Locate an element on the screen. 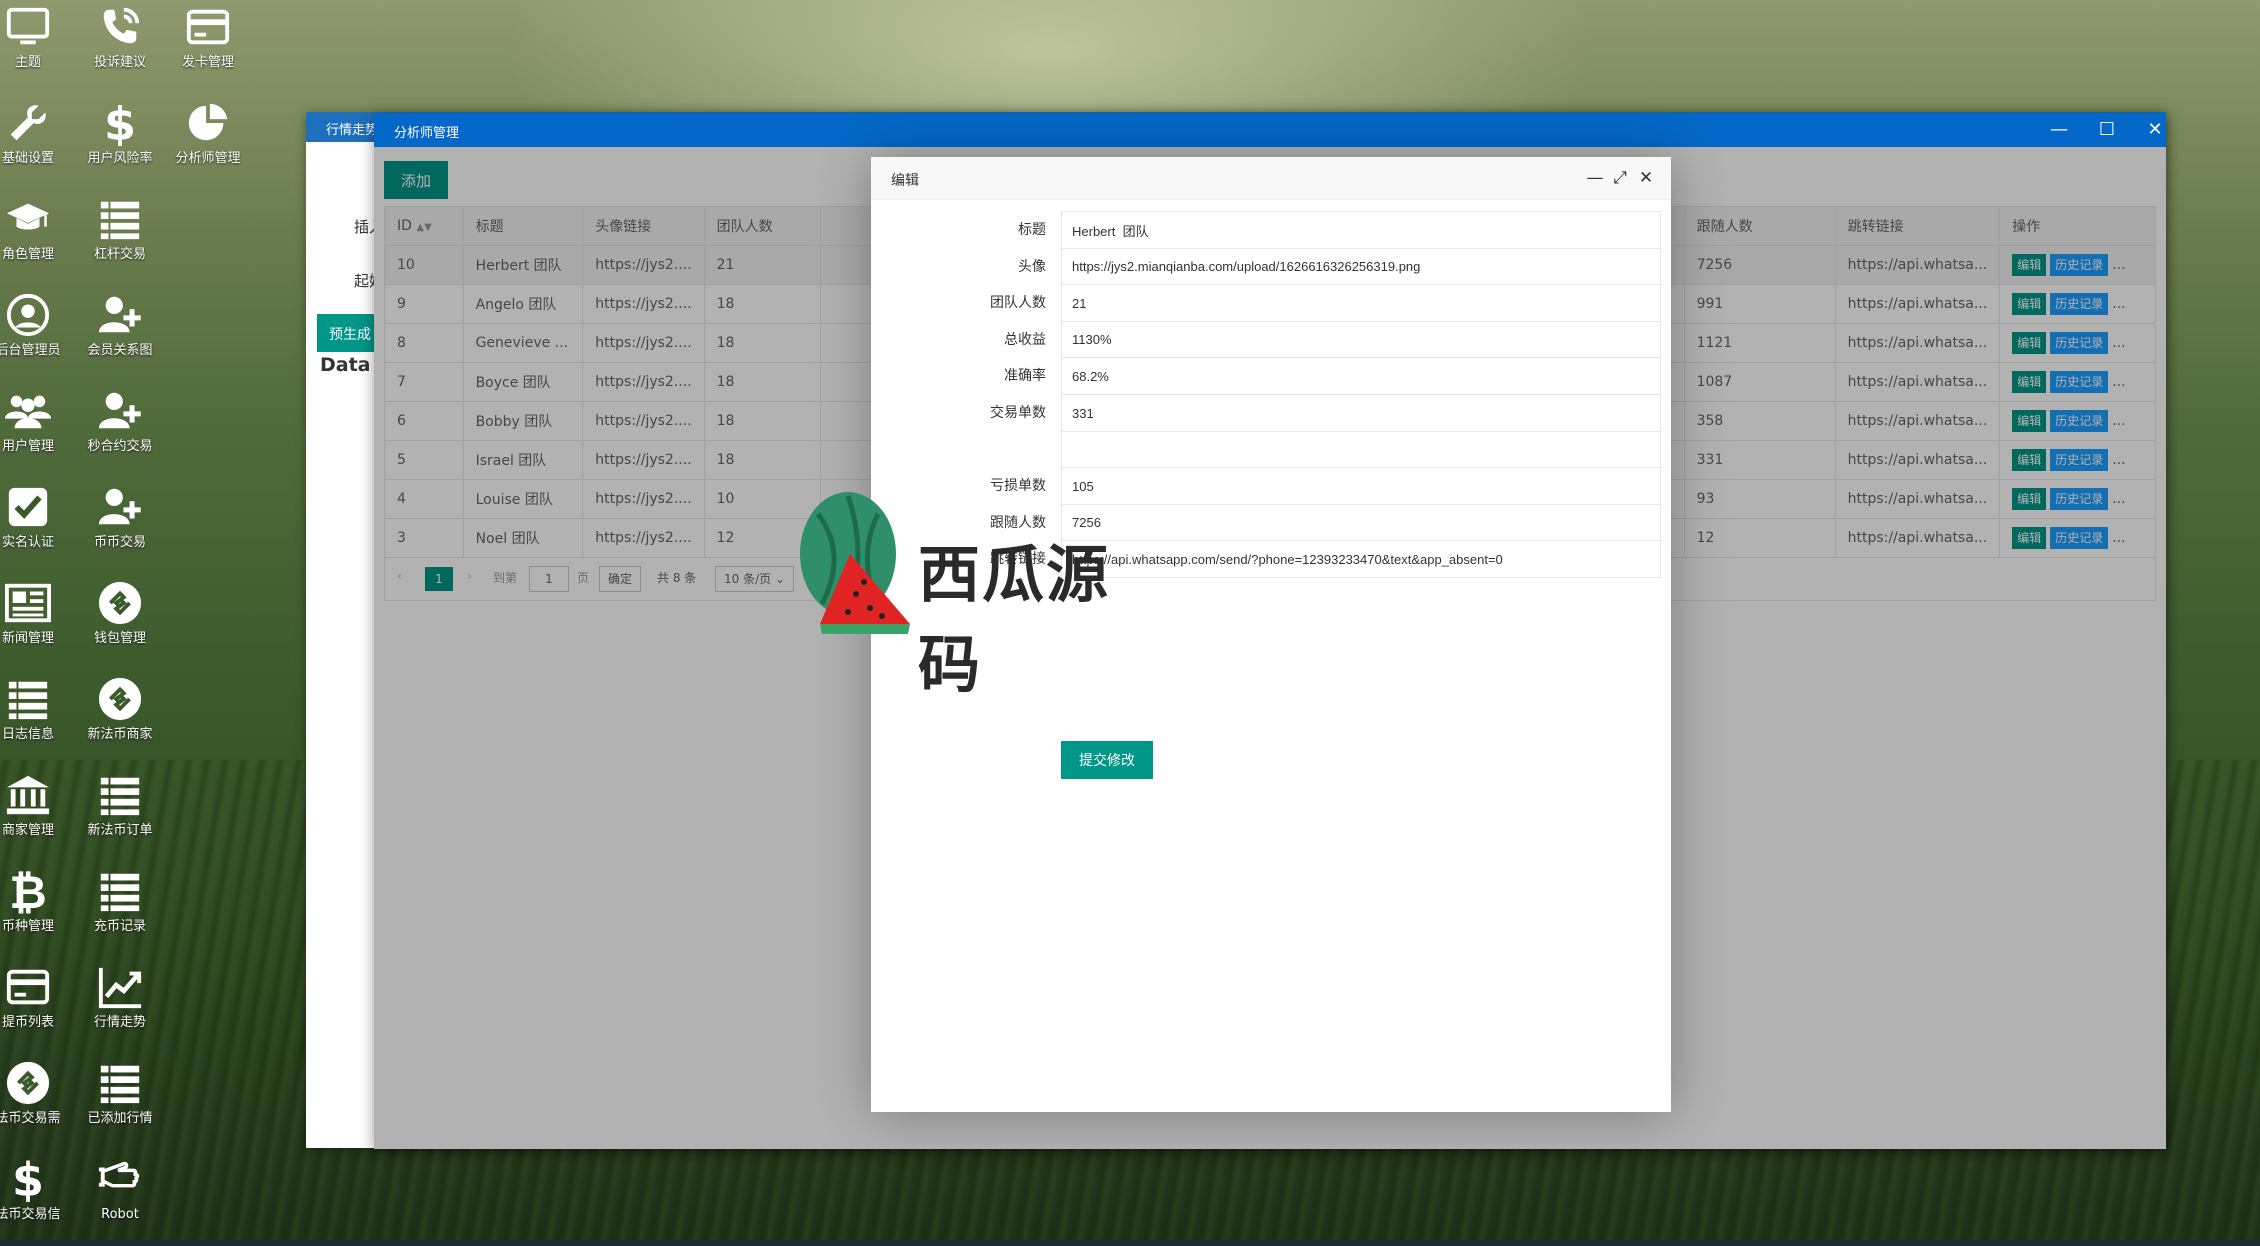  submit-button: 提交修改 is located at coordinates (1107, 760).